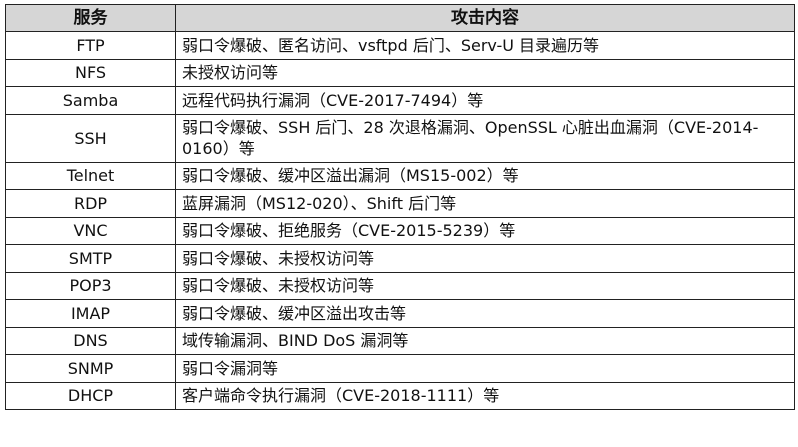 Image resolution: width=798 pixels, height=447 pixels. I want to click on table-row: Telnet 弱口令爆破、缓冲区溢出漏洞（MS15-002）等, so click(400, 175).